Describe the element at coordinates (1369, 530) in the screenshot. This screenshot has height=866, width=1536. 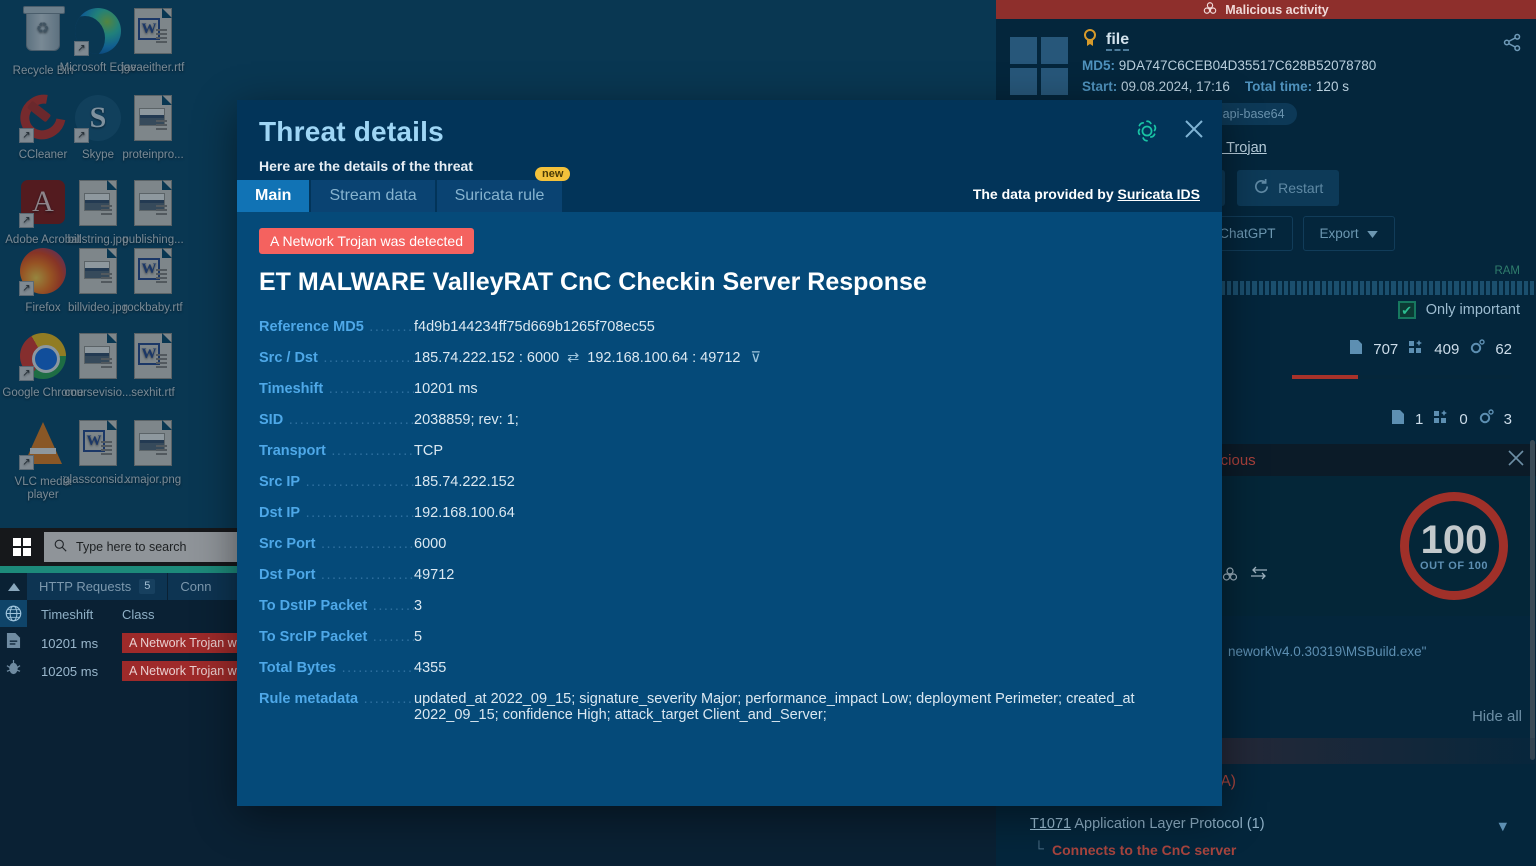
I see `malicious-score-card: licious 100 OUT OF 100` at that location.